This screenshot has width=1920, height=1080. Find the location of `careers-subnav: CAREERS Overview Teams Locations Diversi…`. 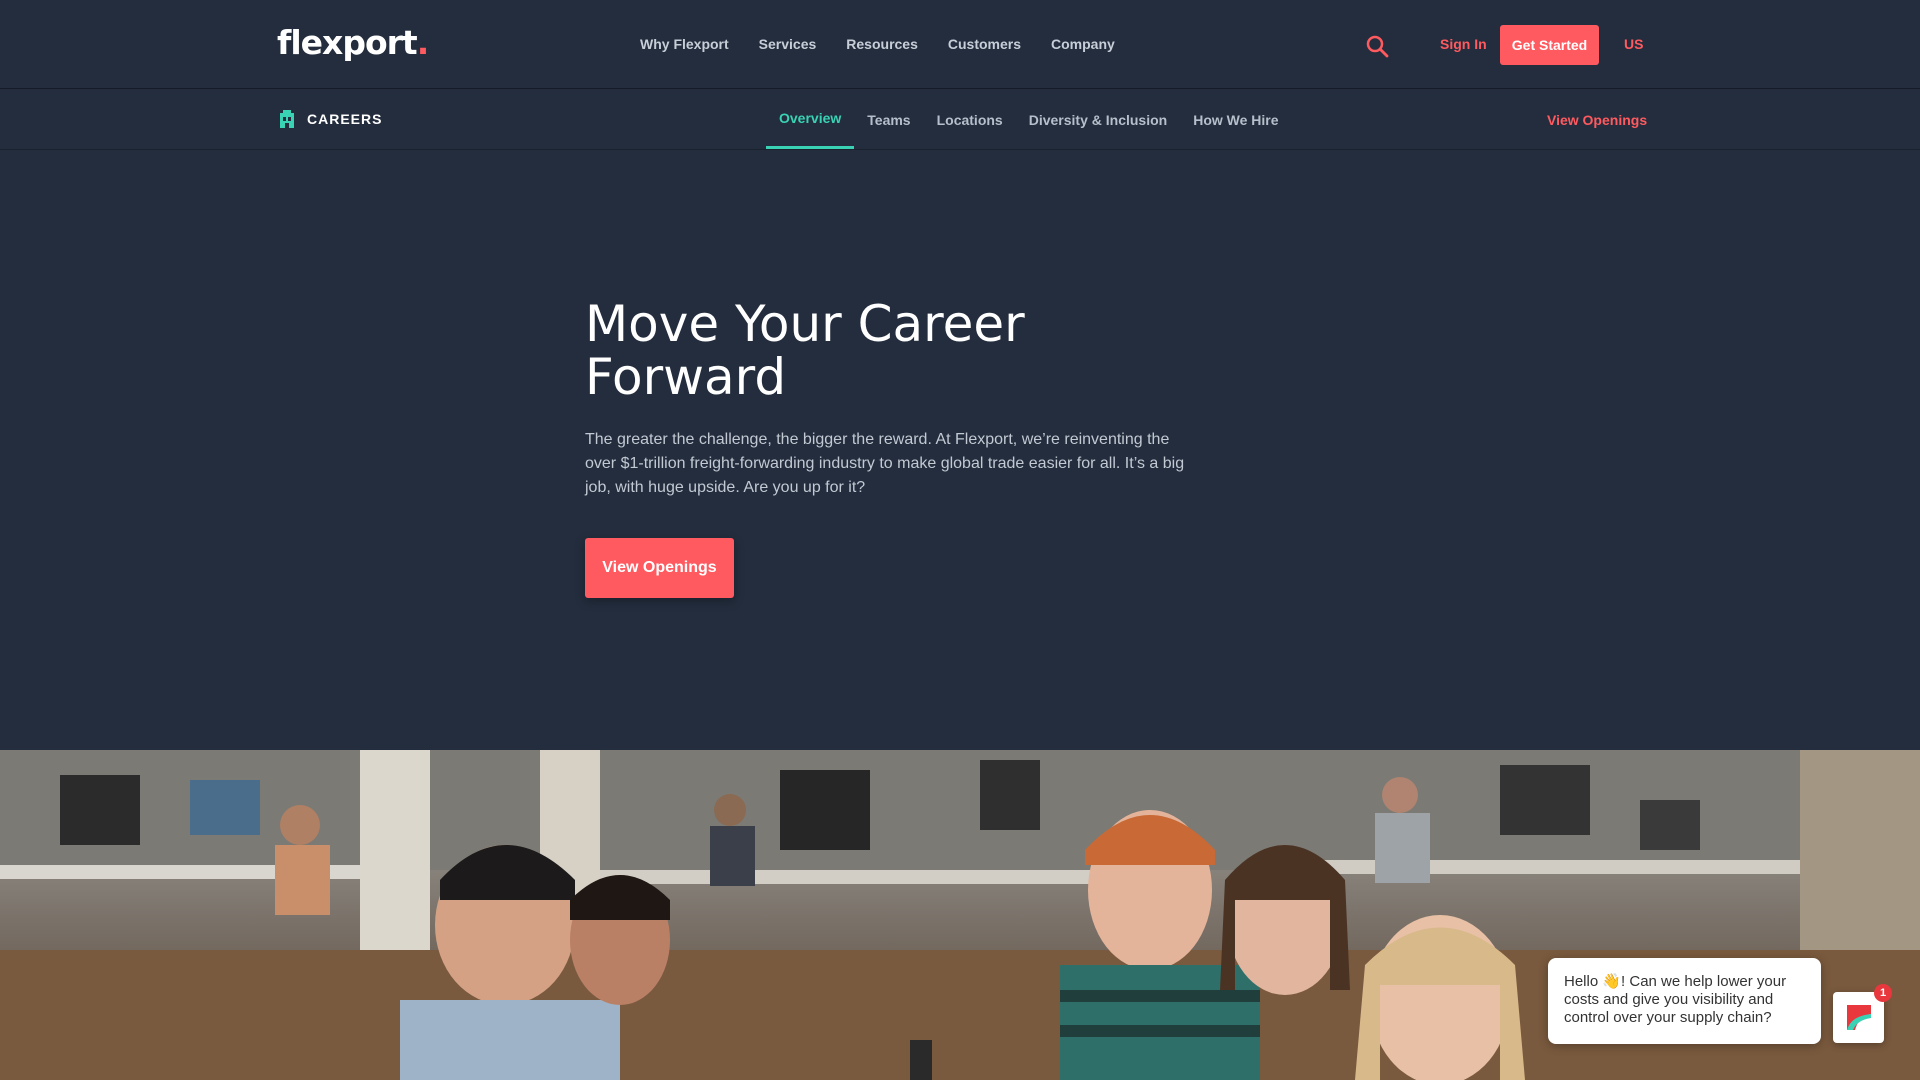

careers-subnav: CAREERS Overview Teams Locations Diversi… is located at coordinates (960, 120).